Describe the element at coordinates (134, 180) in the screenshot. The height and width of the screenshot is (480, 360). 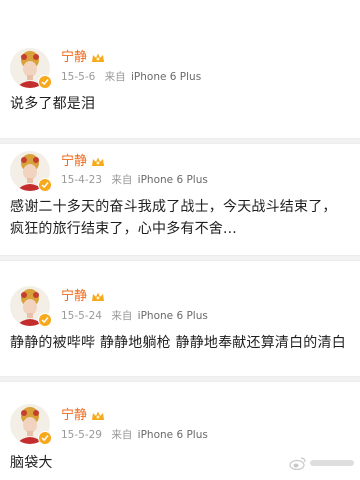
I see `post-meta: 15-4-23 来自 iPhone 6 Plus` at that location.